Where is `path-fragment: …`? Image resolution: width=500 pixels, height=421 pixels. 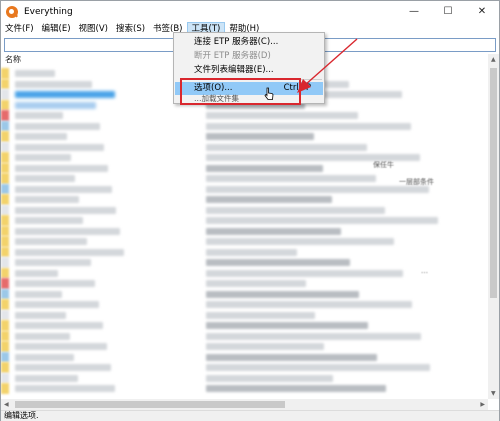
path-fragment: … is located at coordinates (424, 271).